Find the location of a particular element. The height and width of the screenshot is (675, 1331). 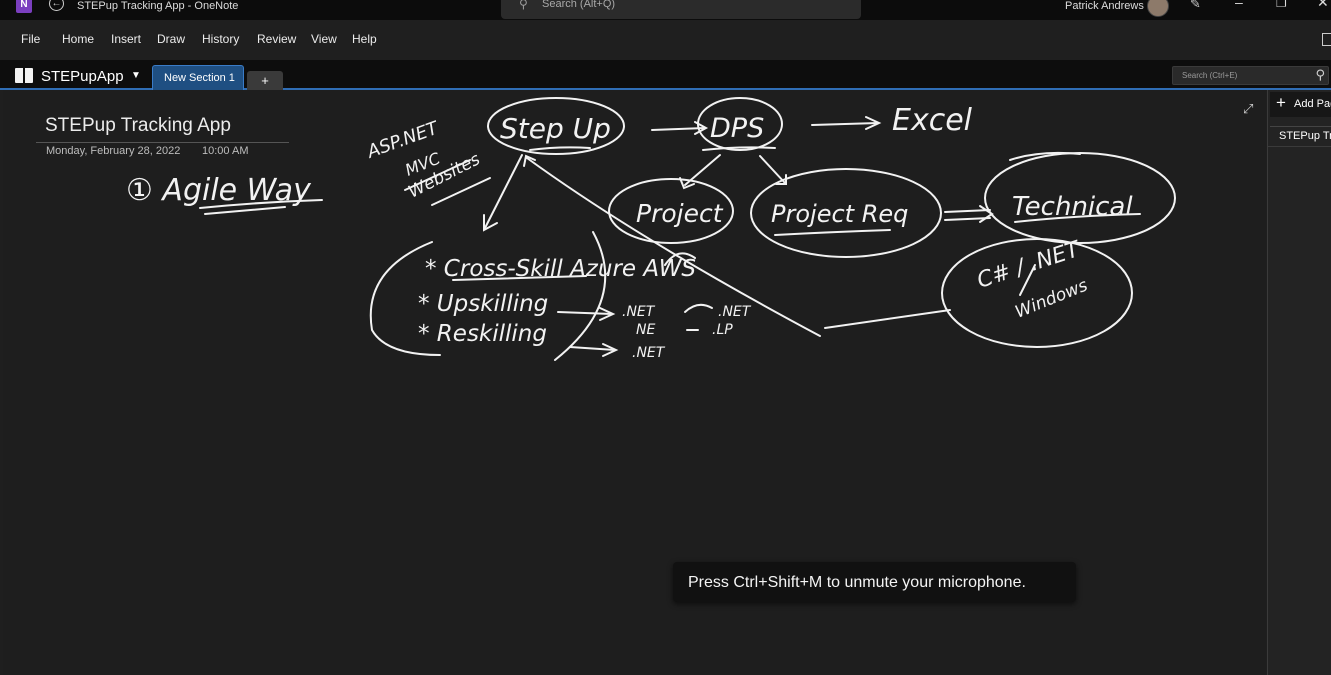

notebook-name: STEPupApp is located at coordinates (82, 76).